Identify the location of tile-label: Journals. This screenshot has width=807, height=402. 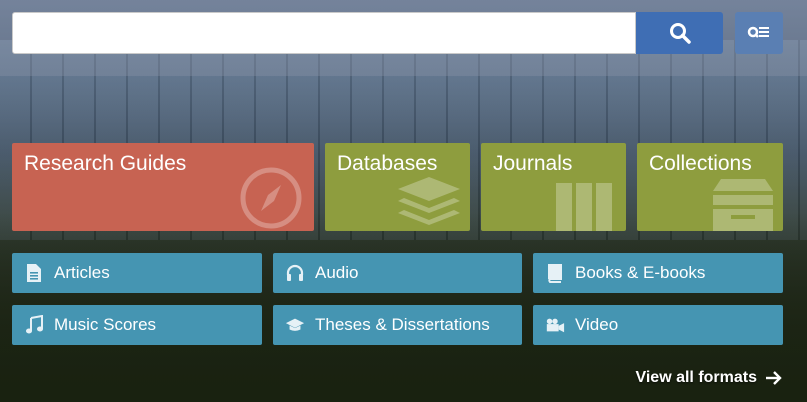
(533, 163).